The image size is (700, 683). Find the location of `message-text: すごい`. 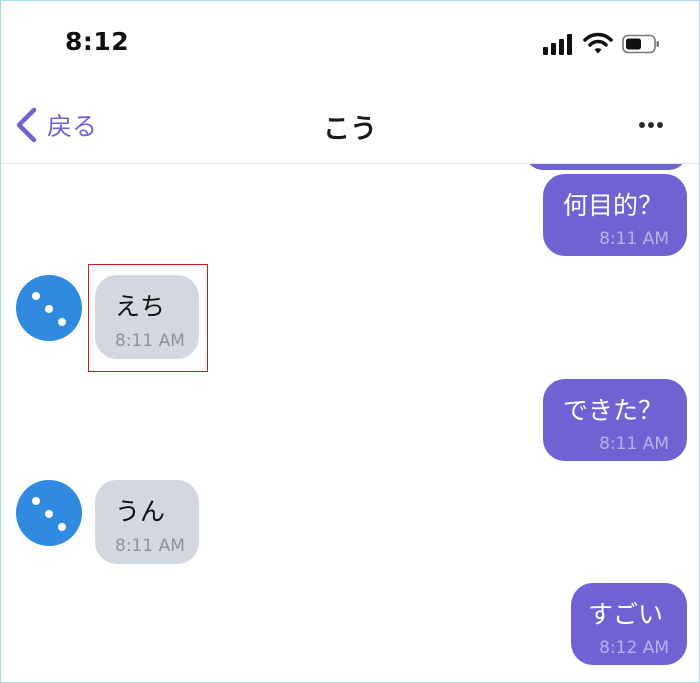

message-text: すごい is located at coordinates (625, 614).